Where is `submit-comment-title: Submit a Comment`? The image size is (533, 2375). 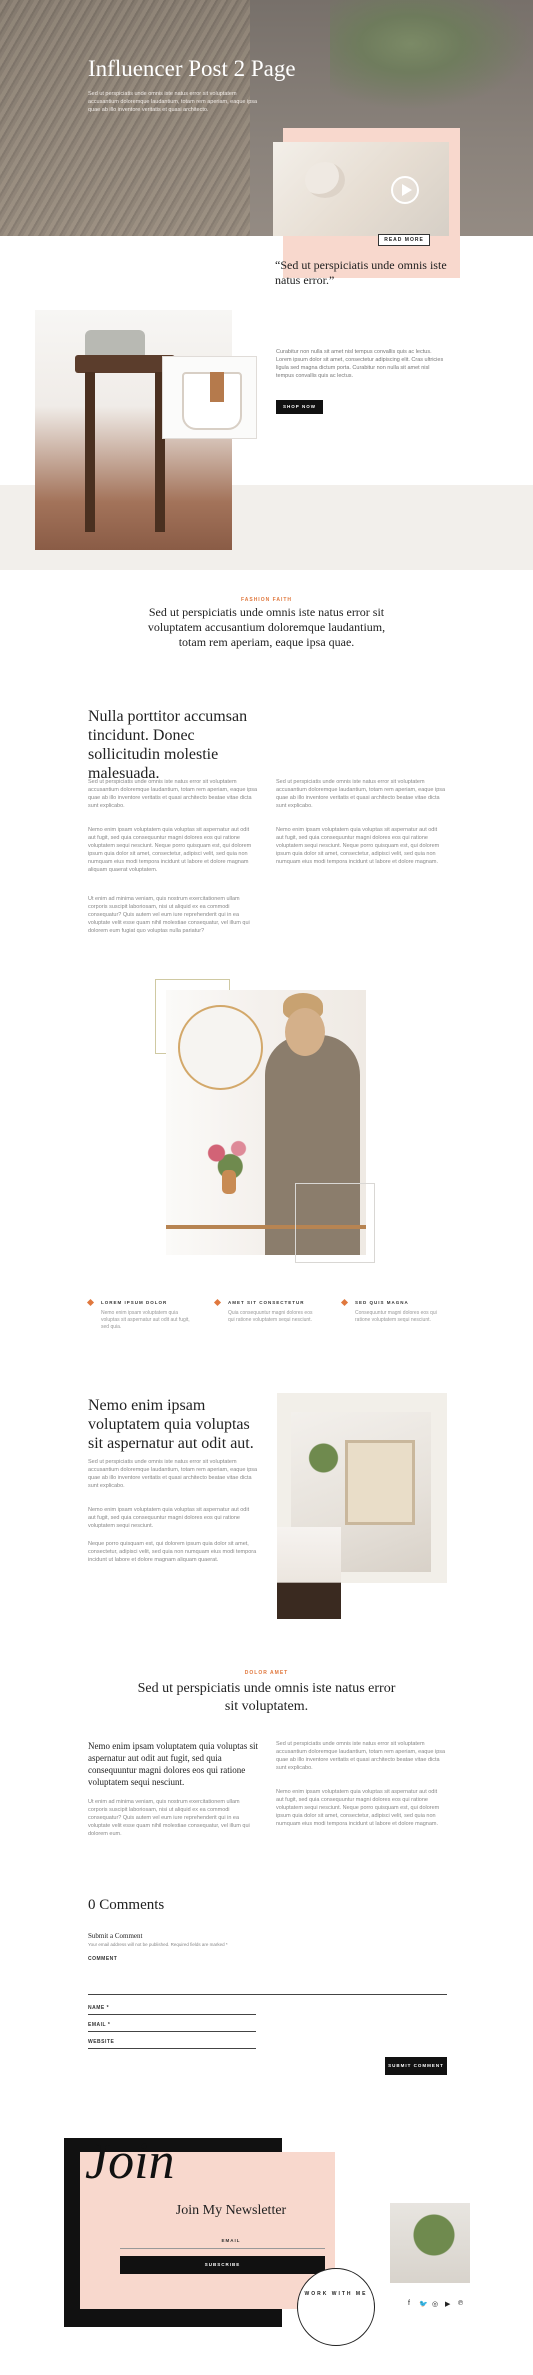
submit-comment-title: Submit a Comment is located at coordinates (115, 1936).